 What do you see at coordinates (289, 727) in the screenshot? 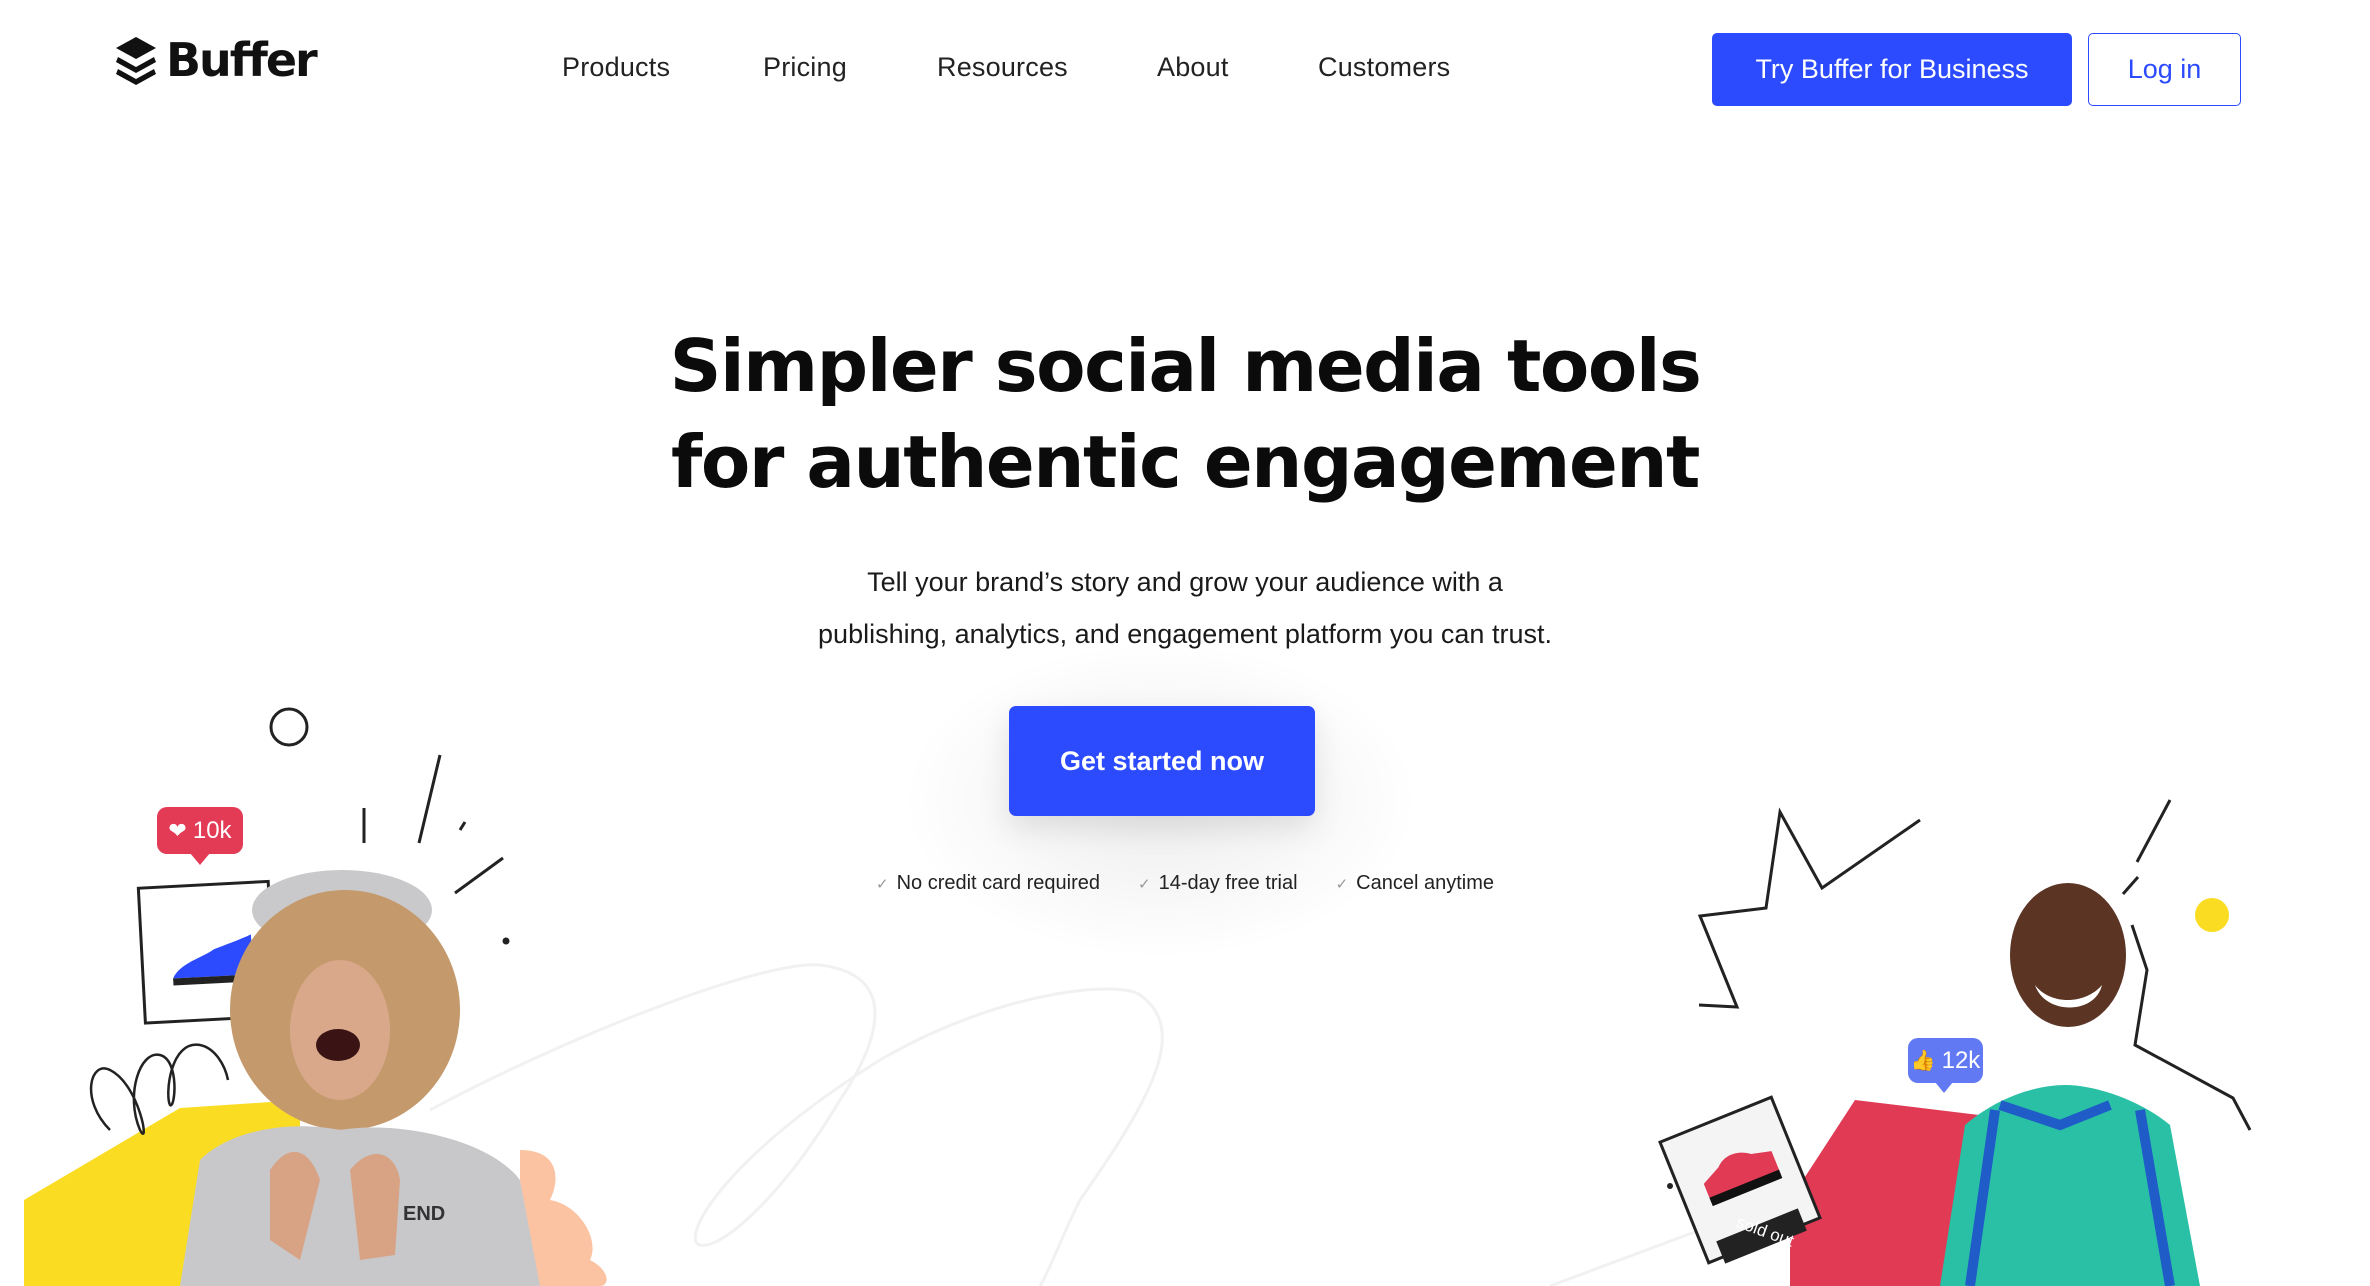
I see `circle-outline-icon` at bounding box center [289, 727].